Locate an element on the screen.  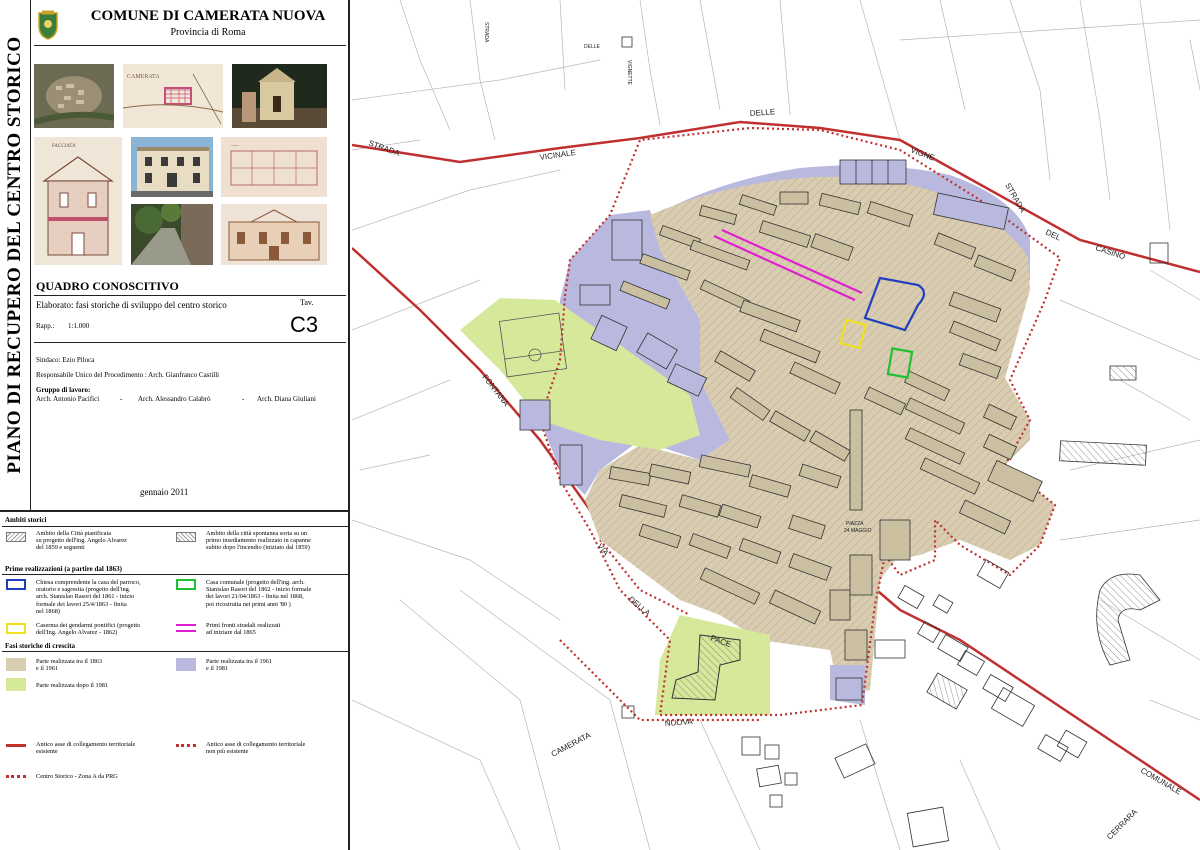
swatch-chiesa is located at coordinates (16, 584).